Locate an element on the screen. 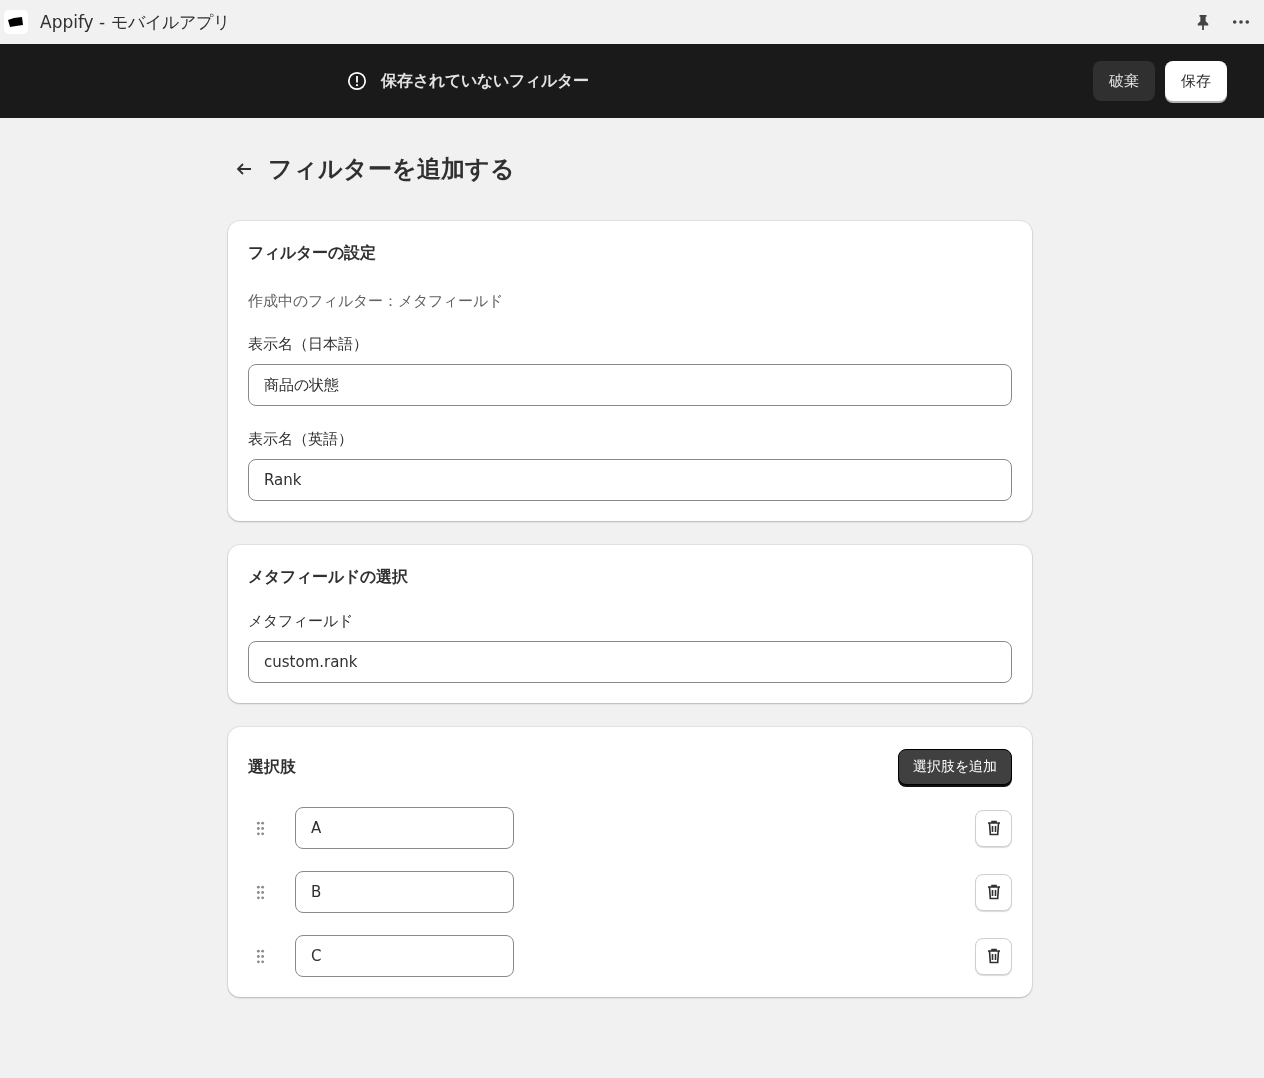 The width and height of the screenshot is (1264, 1078). option-field: B is located at coordinates (404, 892).